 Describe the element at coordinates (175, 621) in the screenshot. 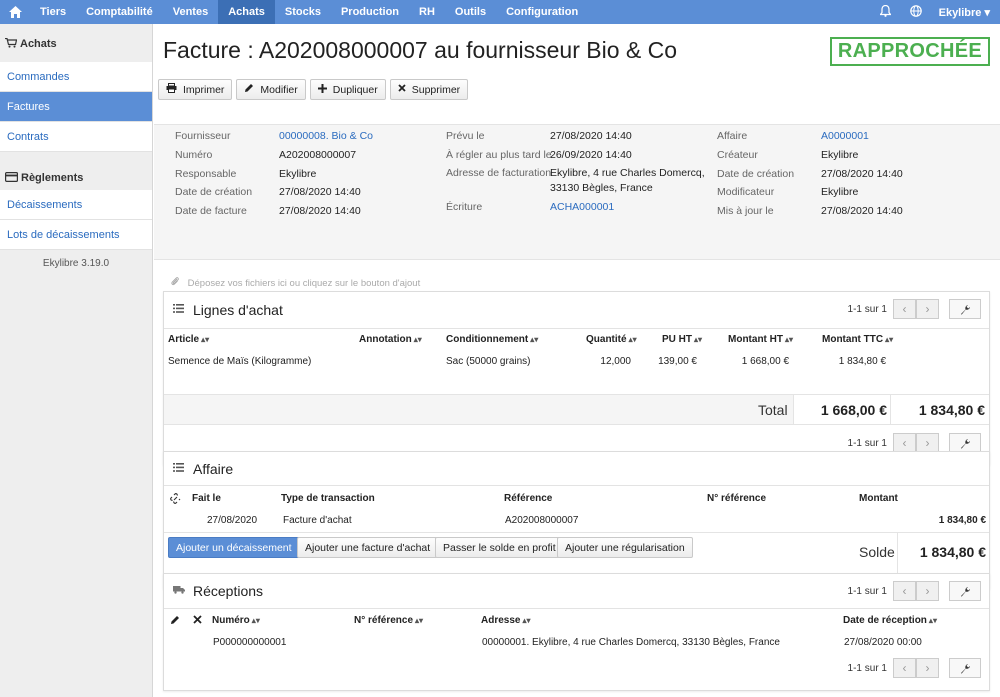

I see `pencil-icon` at that location.